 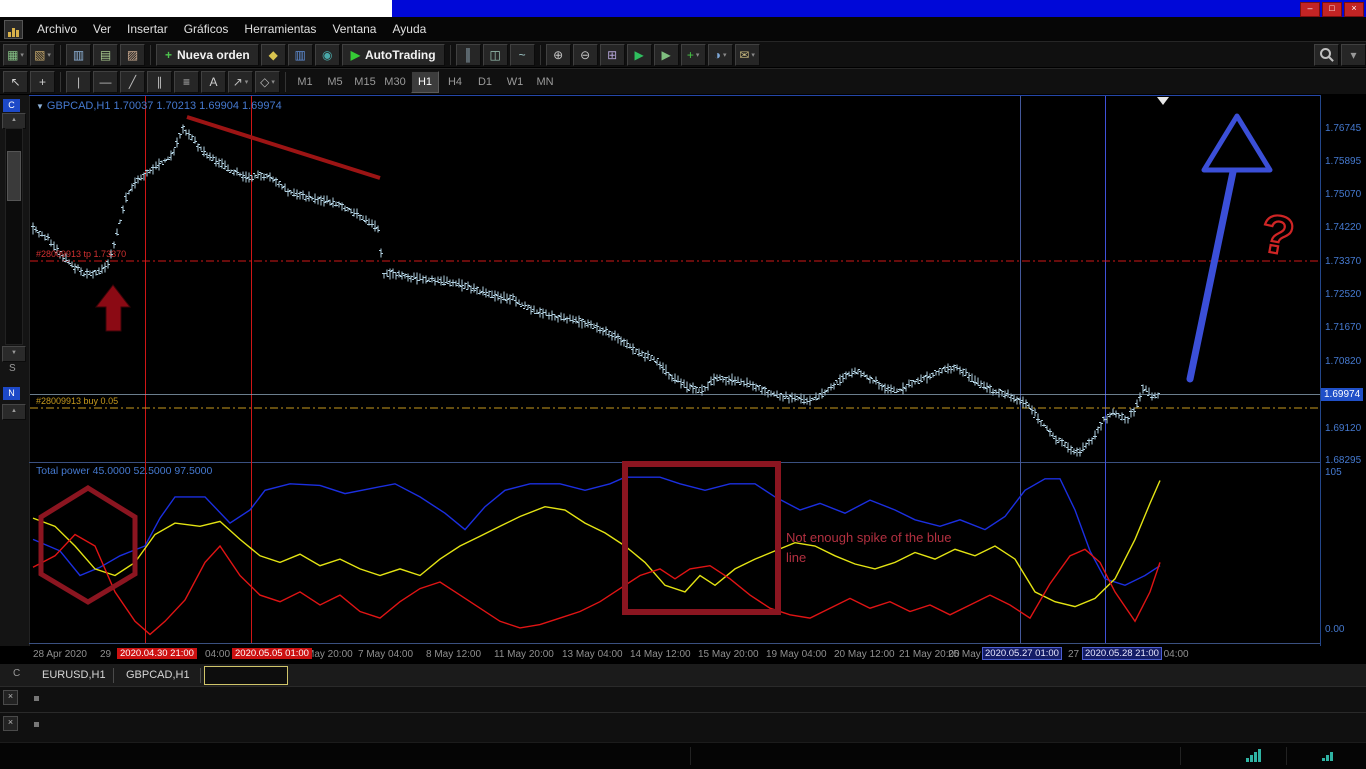 What do you see at coordinates (11, 105) in the screenshot?
I see `dock-badge-chart: C` at bounding box center [11, 105].